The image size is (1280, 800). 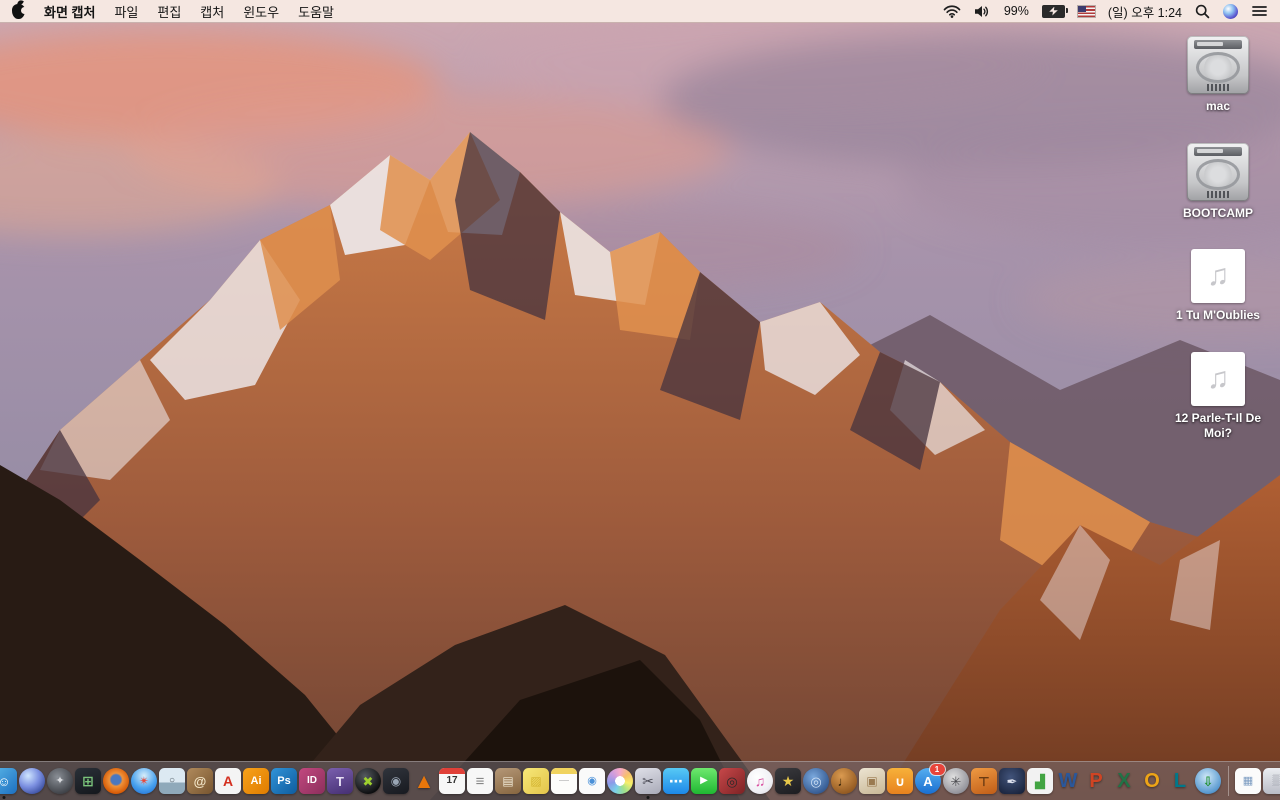 I want to click on excel-dock-icon: X, so click(x=1124, y=781).